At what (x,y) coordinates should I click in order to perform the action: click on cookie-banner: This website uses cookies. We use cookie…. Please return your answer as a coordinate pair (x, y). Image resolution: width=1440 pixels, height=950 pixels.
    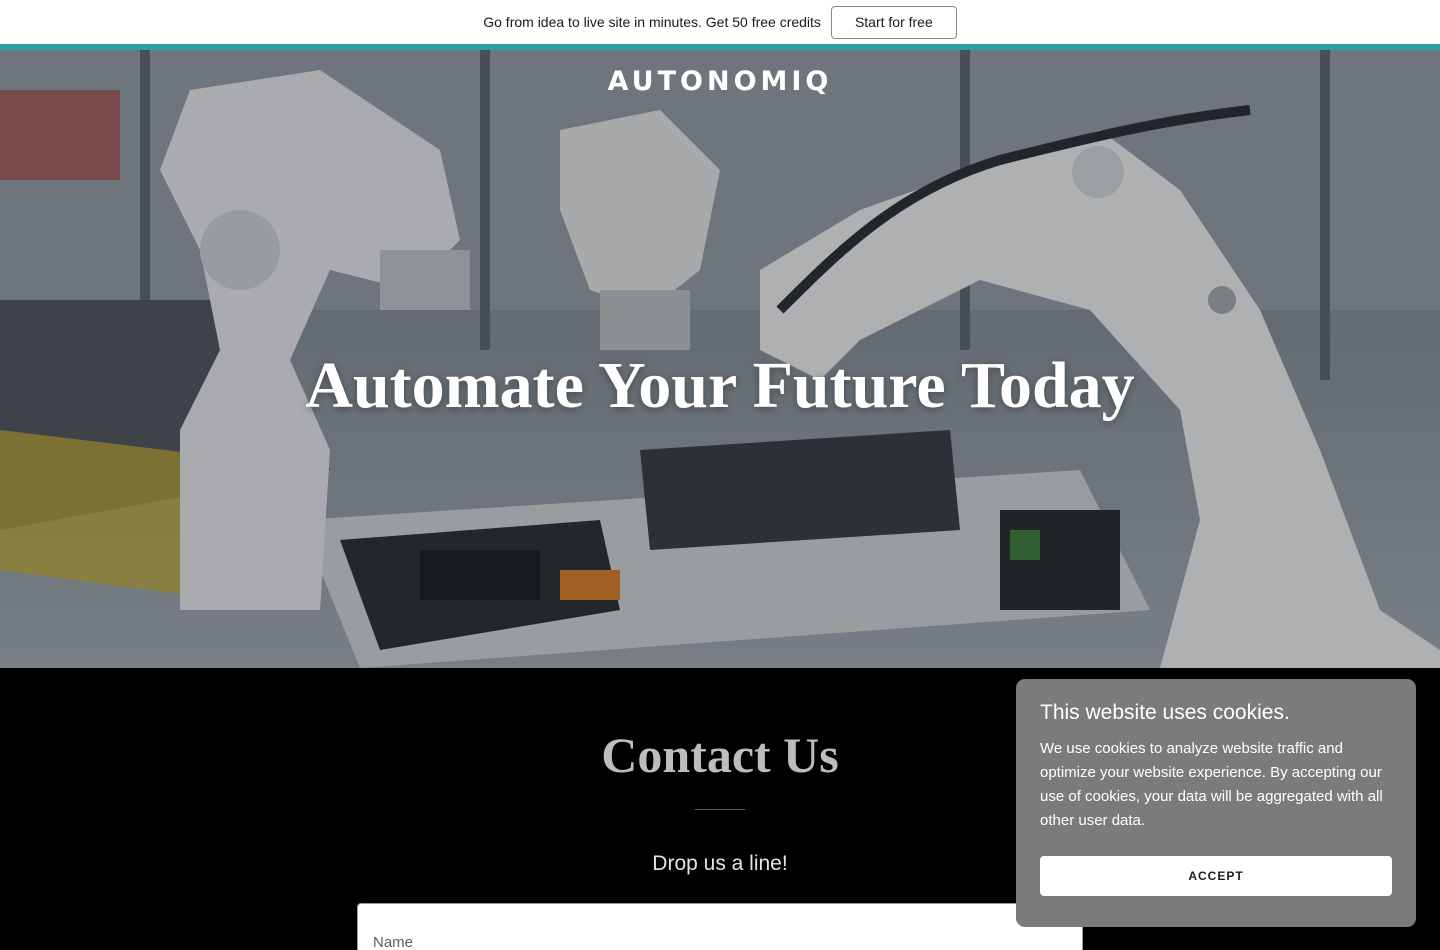
    Looking at the image, I should click on (1216, 803).